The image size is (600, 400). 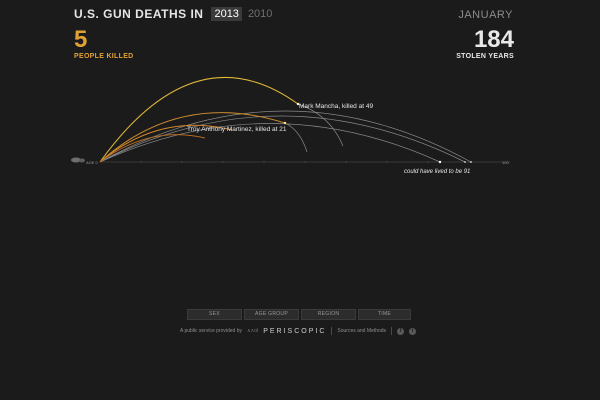 What do you see at coordinates (413, 331) in the screenshot?
I see `twitter-icon: t` at bounding box center [413, 331].